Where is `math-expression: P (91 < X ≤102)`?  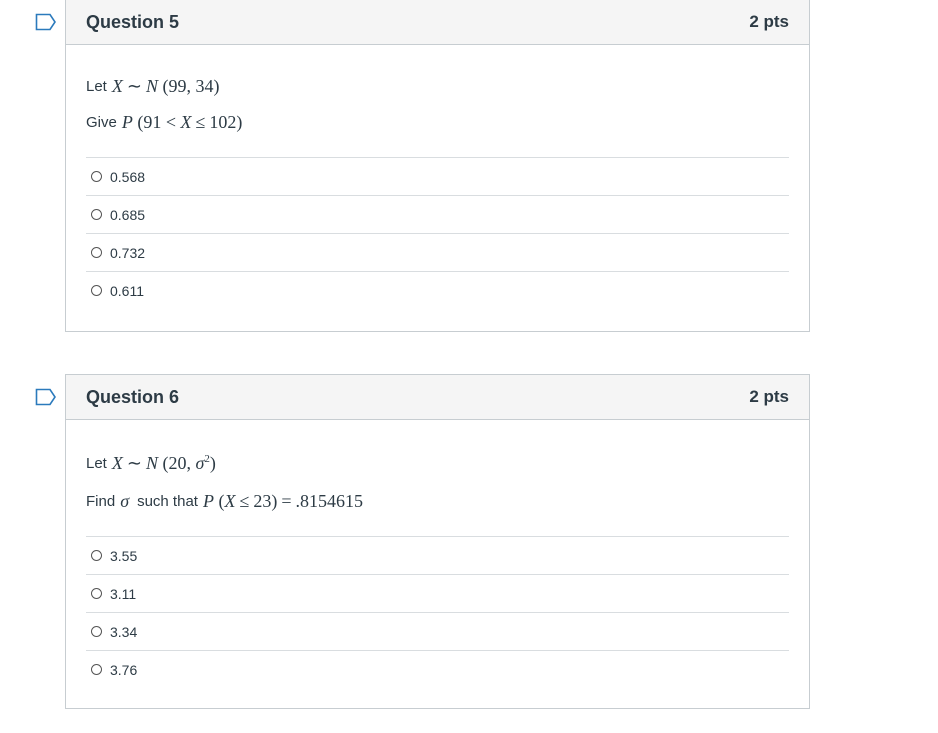 math-expression: P (91 < X ≤102) is located at coordinates (182, 122).